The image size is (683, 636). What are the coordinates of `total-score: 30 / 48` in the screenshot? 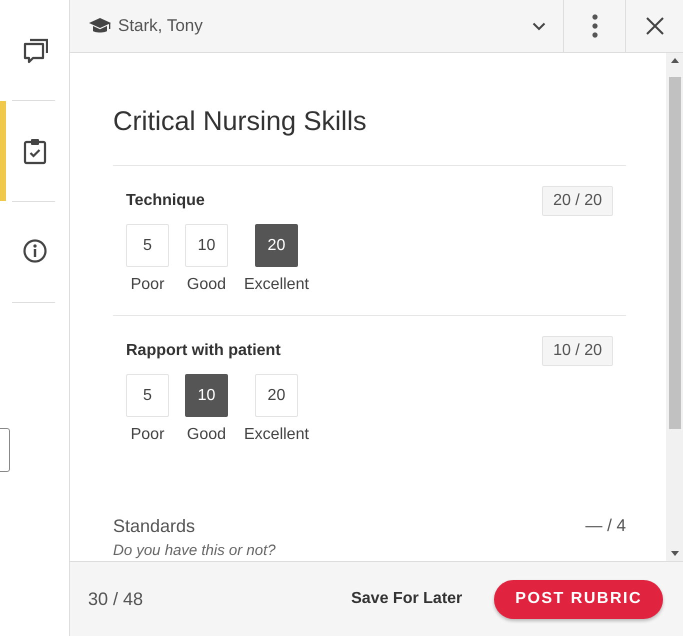 It's located at (116, 599).